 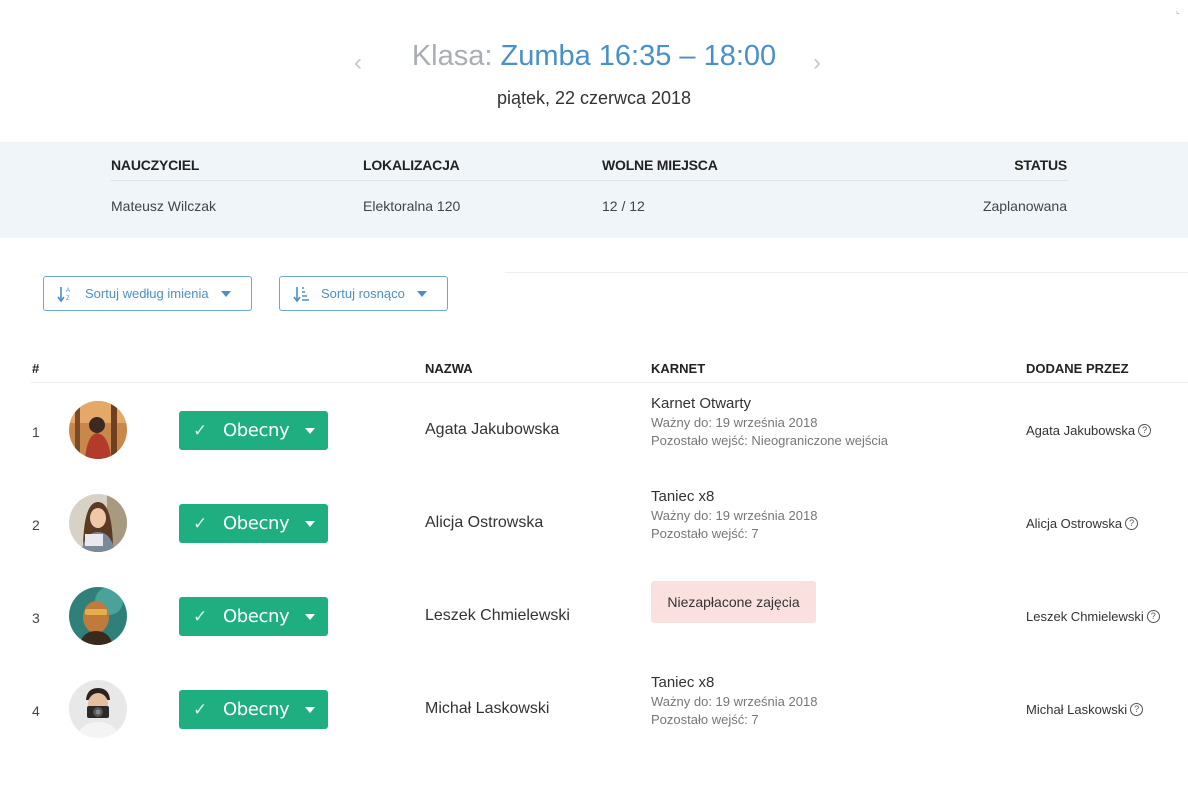 What do you see at coordinates (63, 294) in the screenshot?
I see `sort-alpha-icon: A Z` at bounding box center [63, 294].